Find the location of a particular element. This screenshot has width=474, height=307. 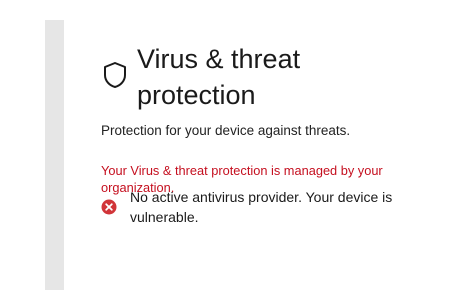

shield-icon is located at coordinates (115, 75).